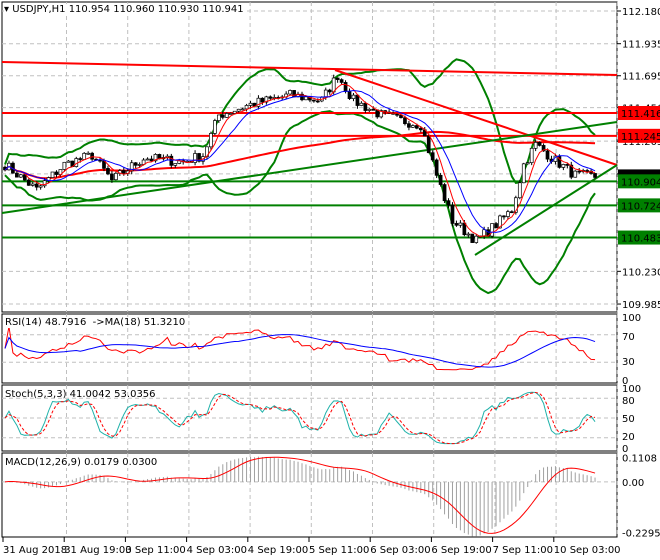 This screenshot has height=560, width=660. What do you see at coordinates (156, 9) in the screenshot?
I see `ohlc-readout: 110.954 110.960 110.930 110.941` at bounding box center [156, 9].